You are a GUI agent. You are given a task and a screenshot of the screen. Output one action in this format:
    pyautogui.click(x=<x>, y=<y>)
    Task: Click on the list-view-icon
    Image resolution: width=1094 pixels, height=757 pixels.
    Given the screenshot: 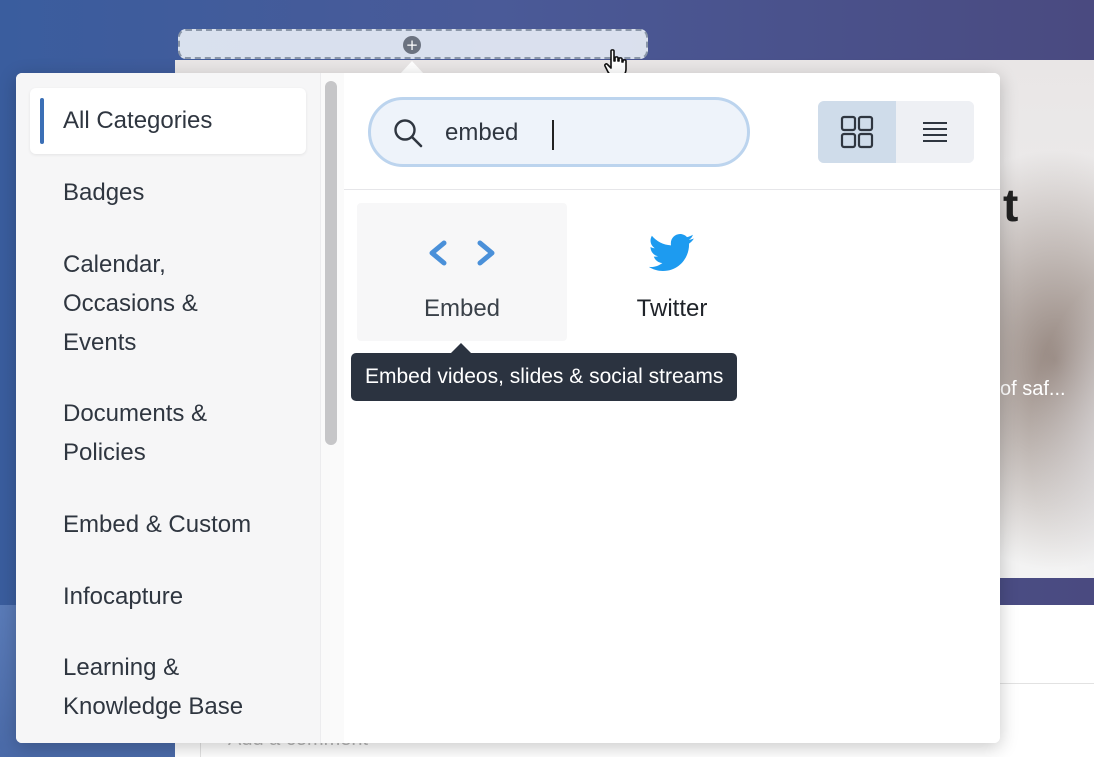 What is the action you would take?
    pyautogui.click(x=935, y=132)
    